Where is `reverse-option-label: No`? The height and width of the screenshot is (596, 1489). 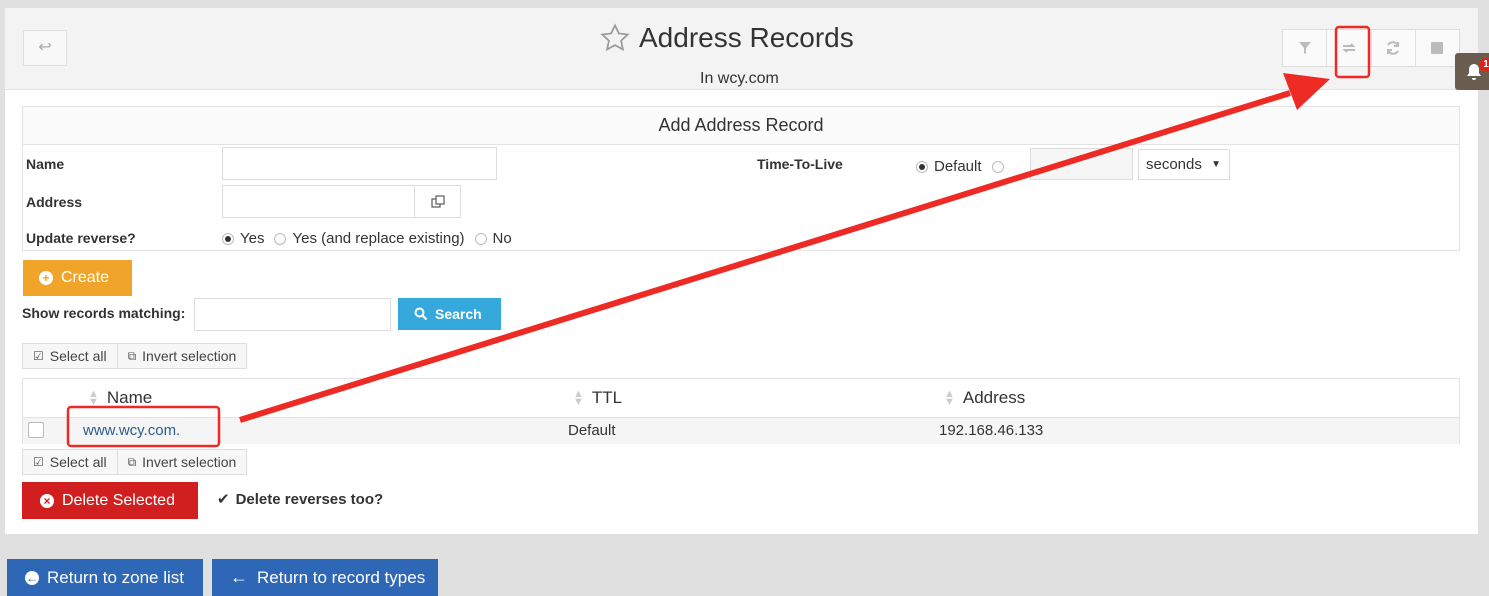 reverse-option-label: No is located at coordinates (502, 238).